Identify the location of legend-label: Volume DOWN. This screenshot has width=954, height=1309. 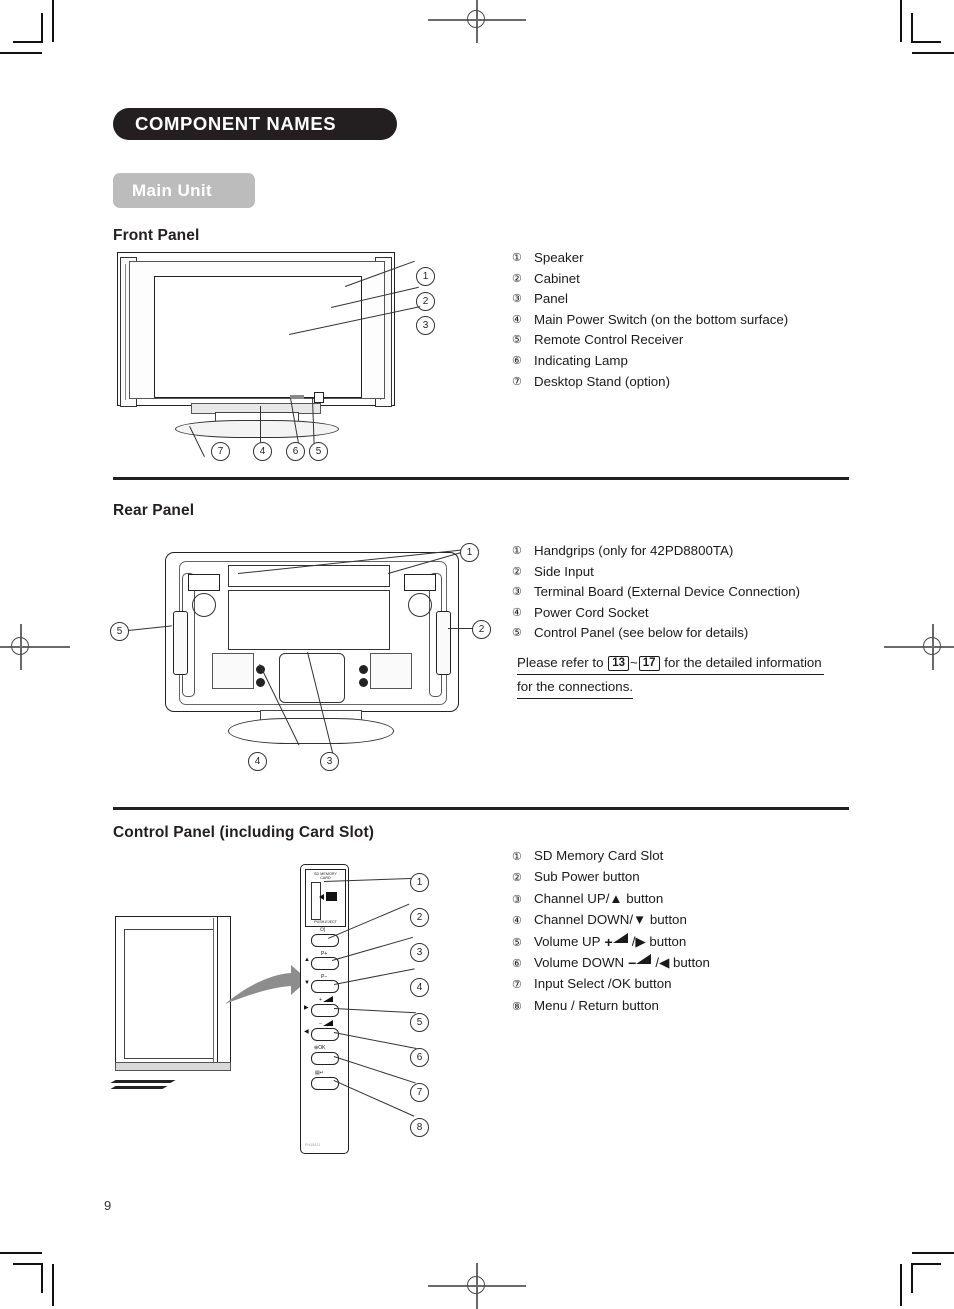
(579, 963).